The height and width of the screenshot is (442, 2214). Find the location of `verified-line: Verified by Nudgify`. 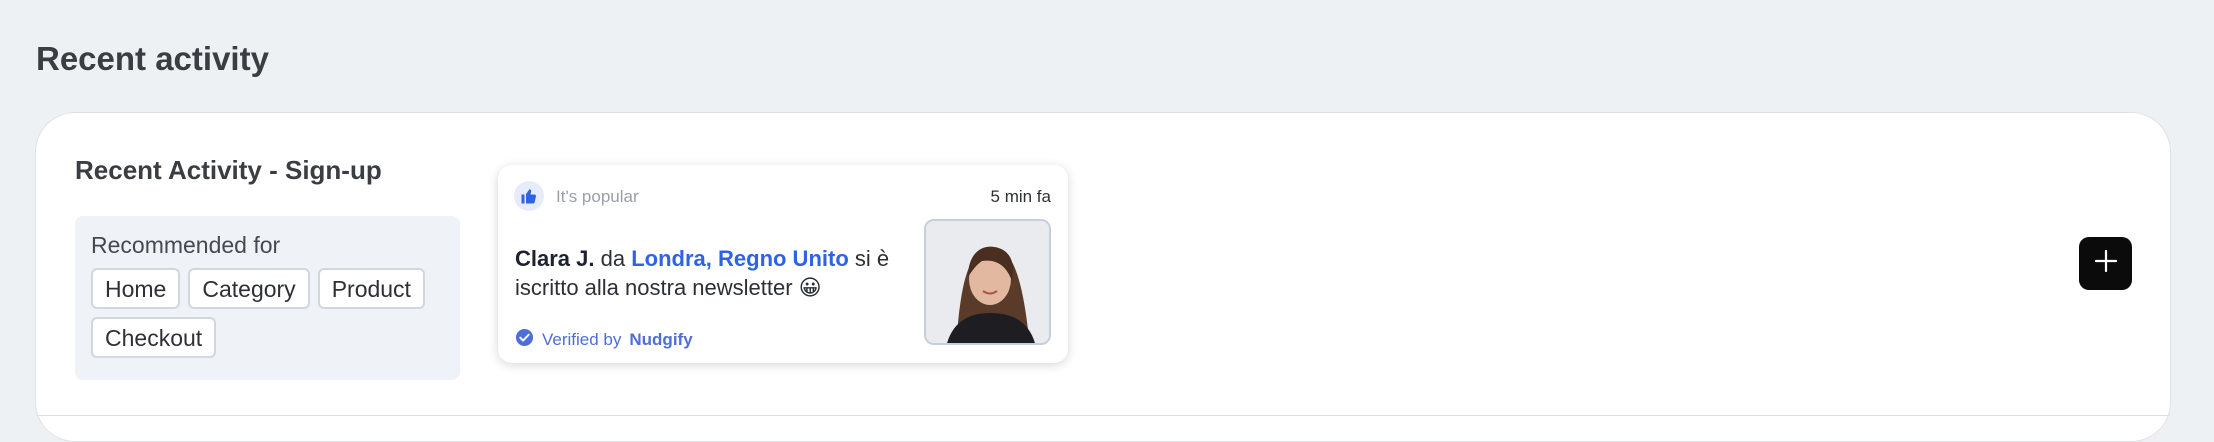

verified-line: Verified by Nudgify is located at coordinates (604, 340).